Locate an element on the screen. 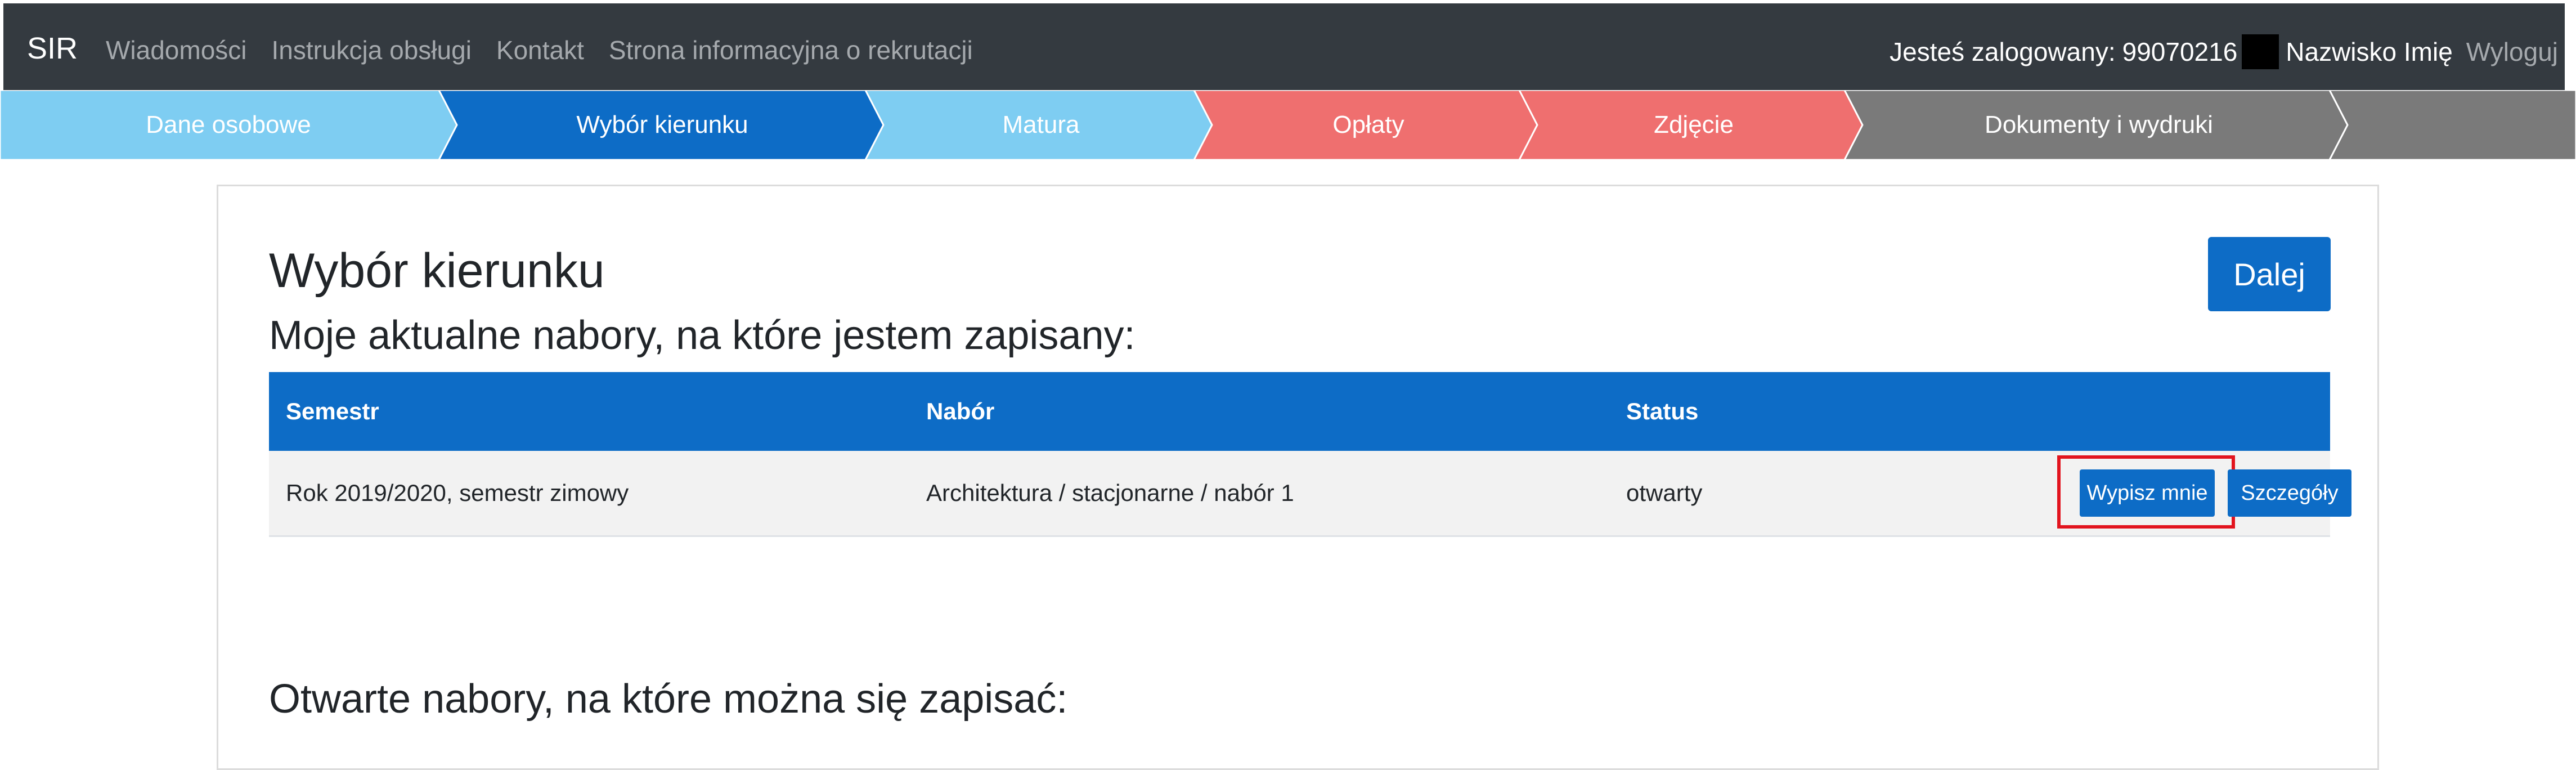  step-matura: Matura is located at coordinates (1041, 125).